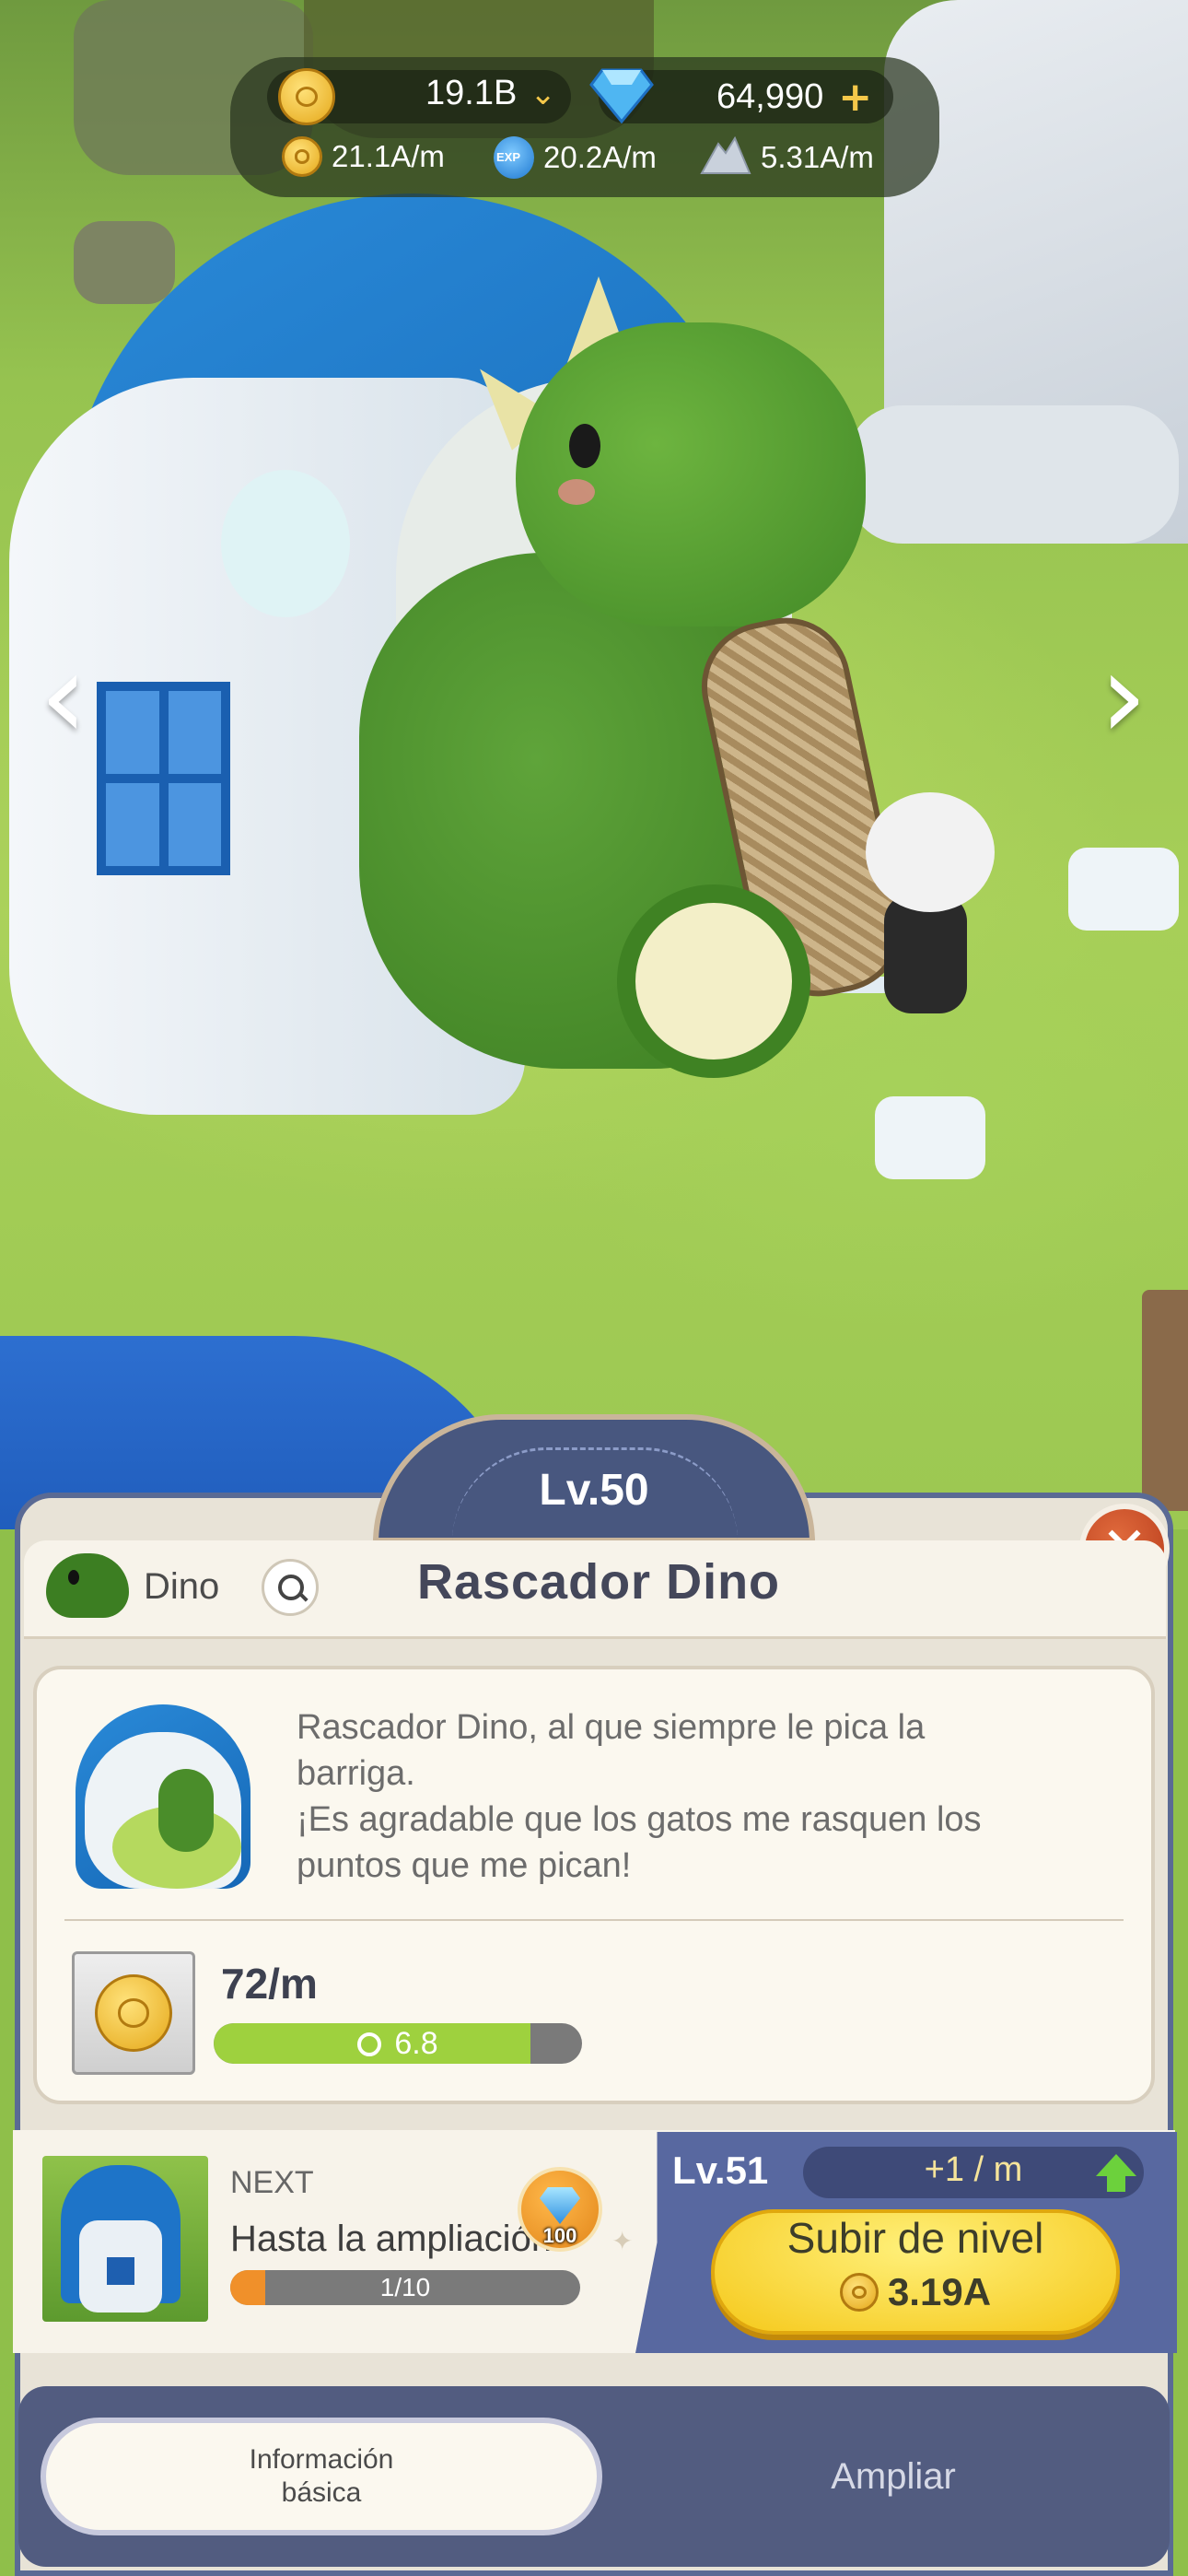  Describe the element at coordinates (87, 1581) in the screenshot. I see `dino-avatar` at that location.